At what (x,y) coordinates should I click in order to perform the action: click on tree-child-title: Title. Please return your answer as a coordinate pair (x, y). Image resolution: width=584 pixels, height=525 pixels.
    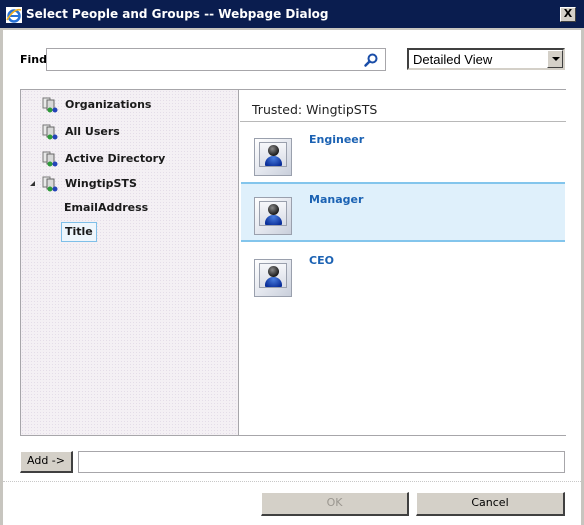
    Looking at the image, I should click on (79, 232).